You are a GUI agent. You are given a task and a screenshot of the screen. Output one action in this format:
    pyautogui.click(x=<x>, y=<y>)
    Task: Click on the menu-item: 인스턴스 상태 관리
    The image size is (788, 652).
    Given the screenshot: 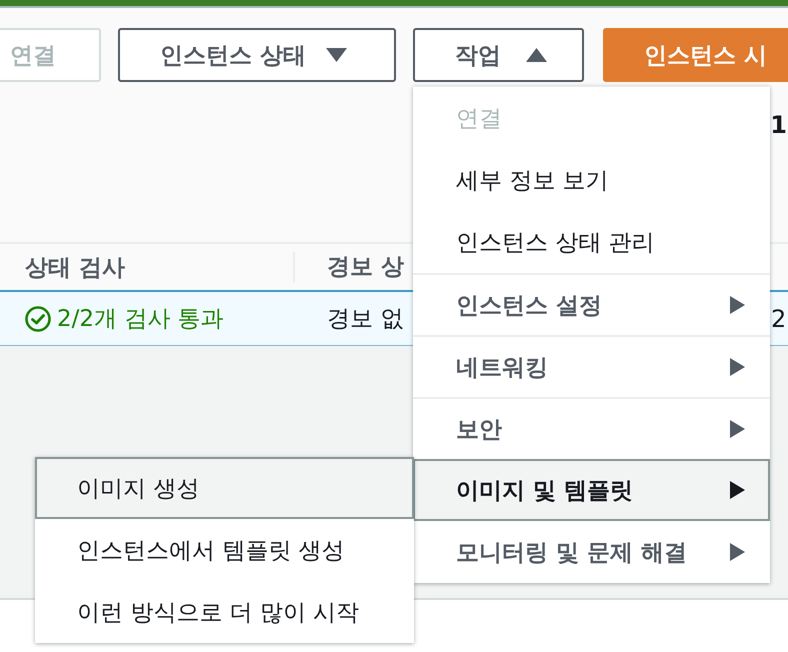 What is the action you would take?
    pyautogui.click(x=591, y=242)
    